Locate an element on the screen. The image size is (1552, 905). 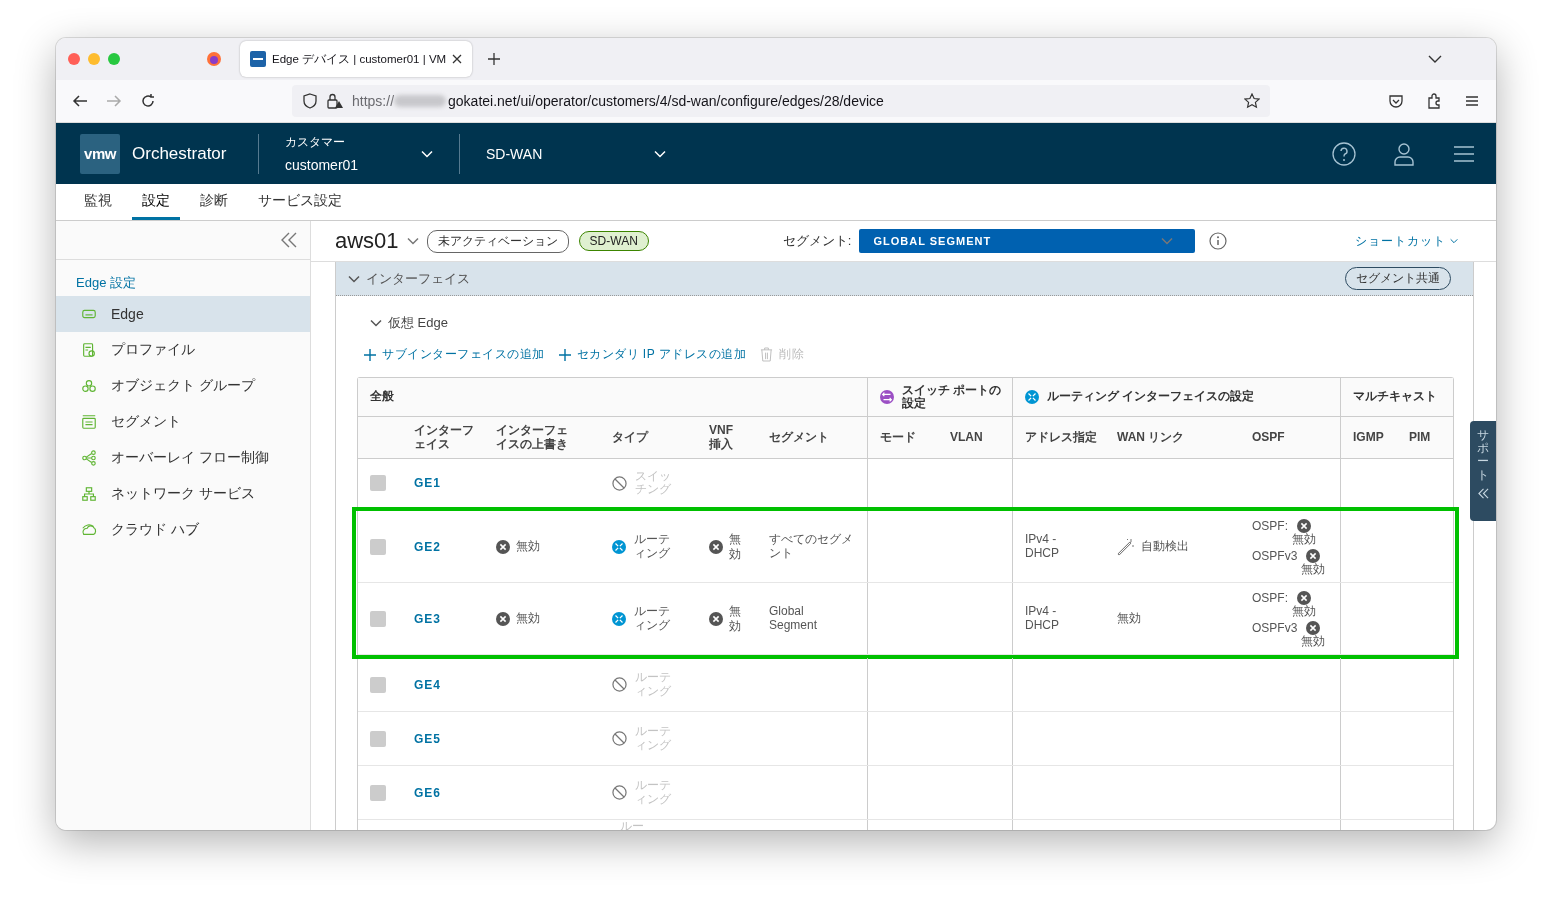
interface-link: GE2 is located at coordinates (427, 546).